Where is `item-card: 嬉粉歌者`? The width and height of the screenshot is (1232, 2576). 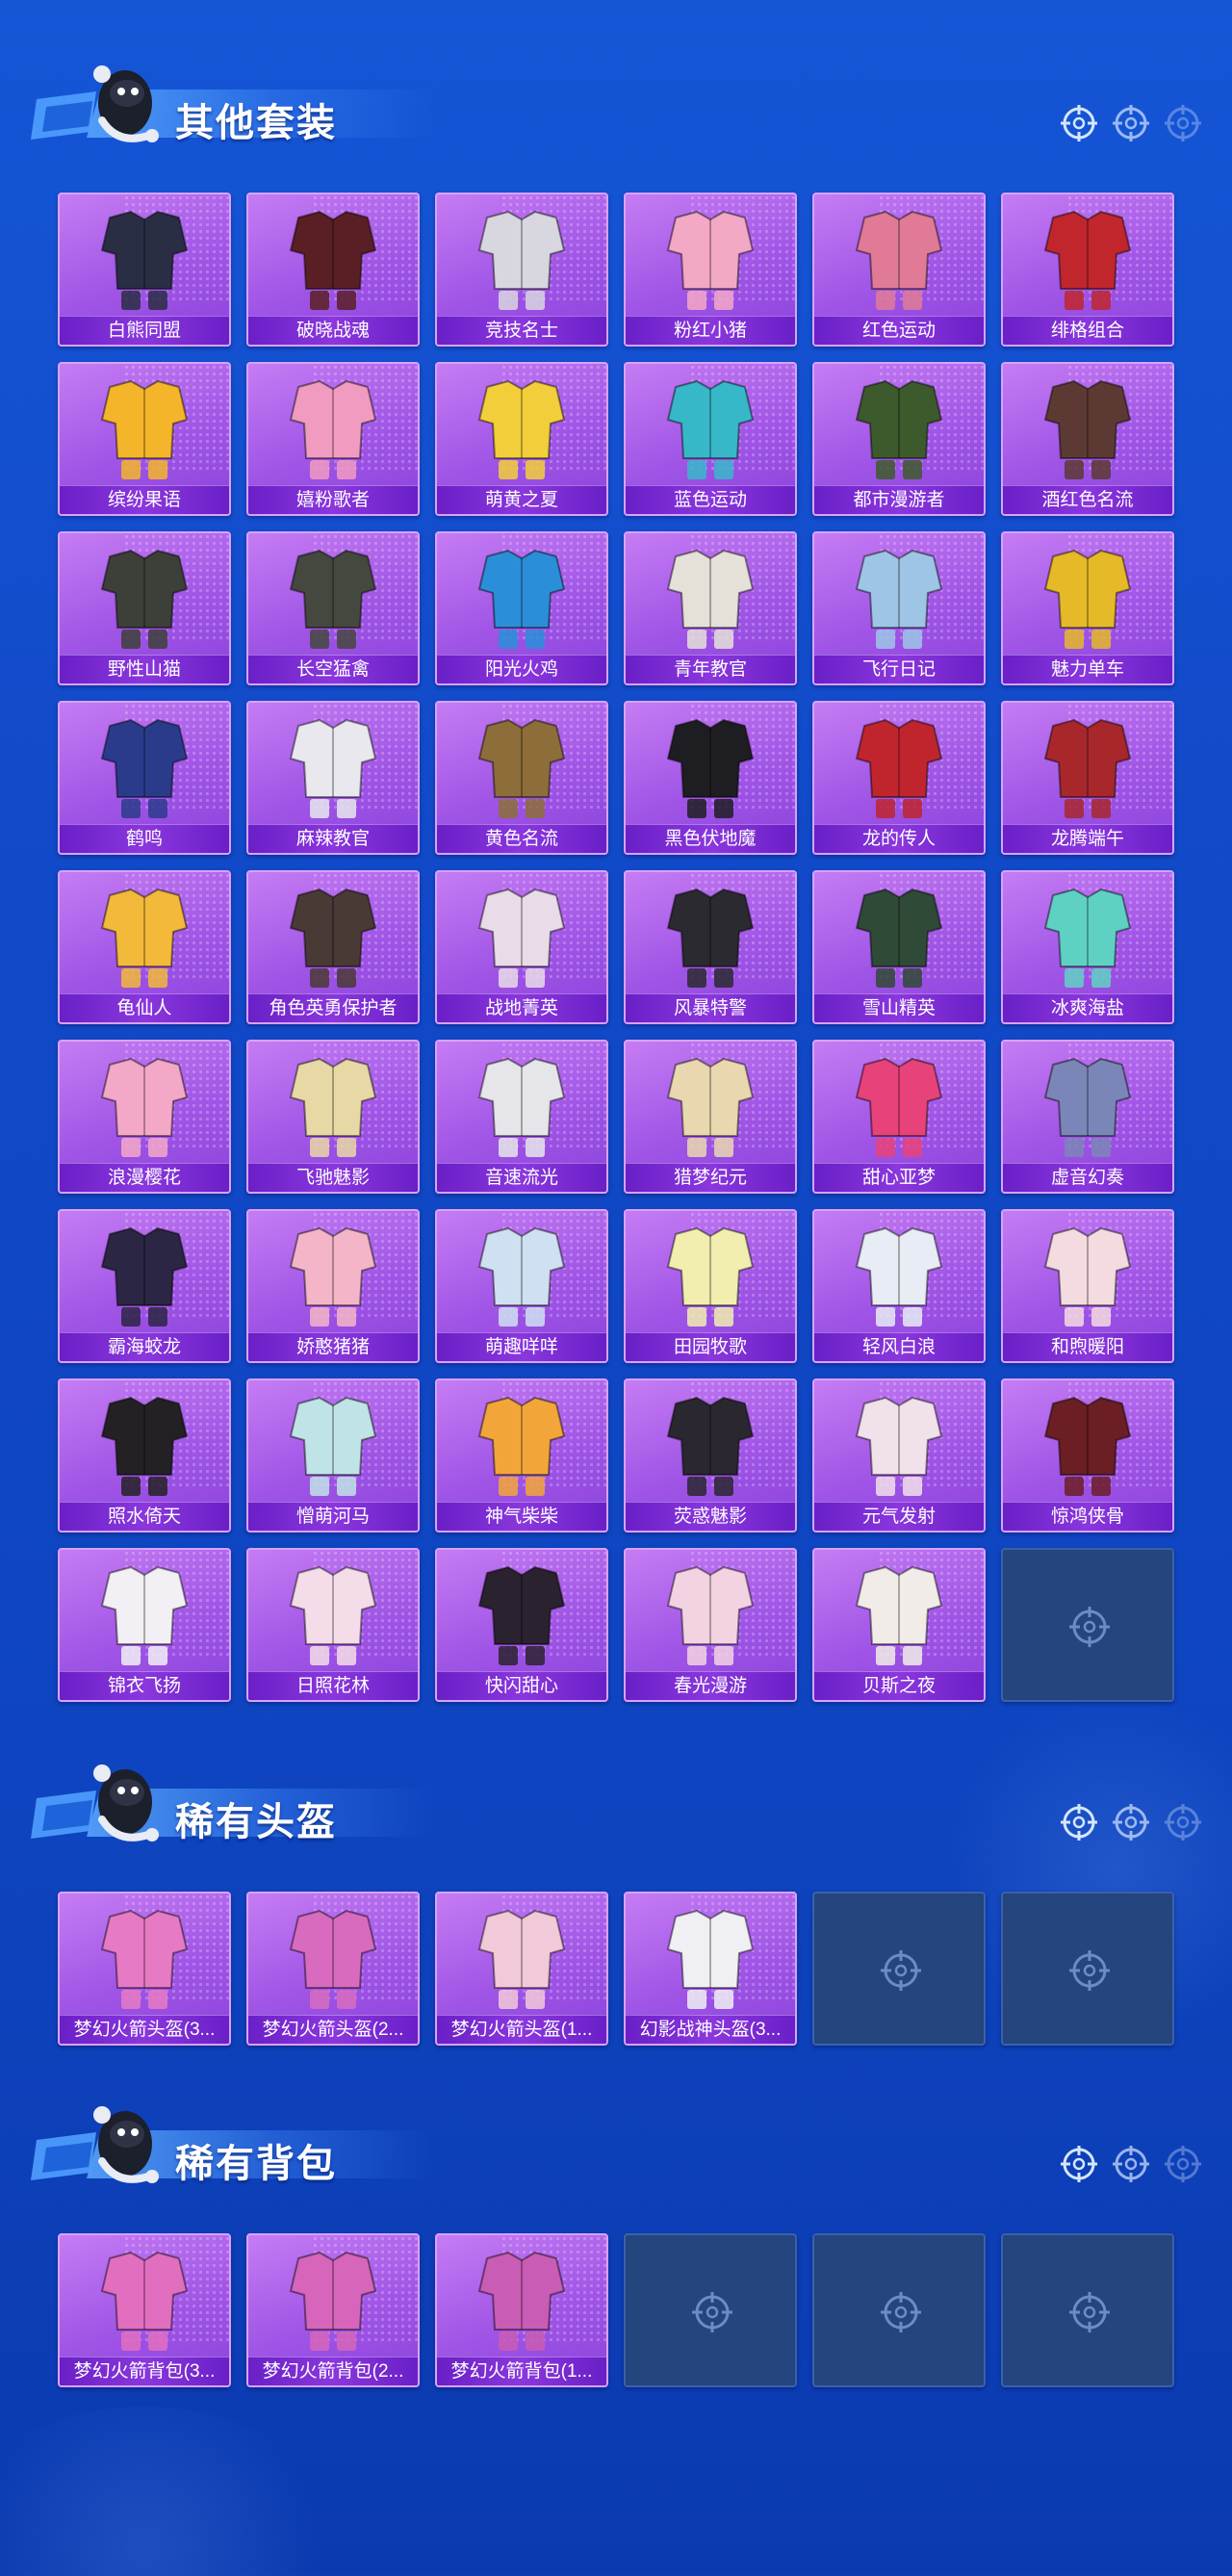
item-card: 嬉粉歌者 is located at coordinates (333, 439).